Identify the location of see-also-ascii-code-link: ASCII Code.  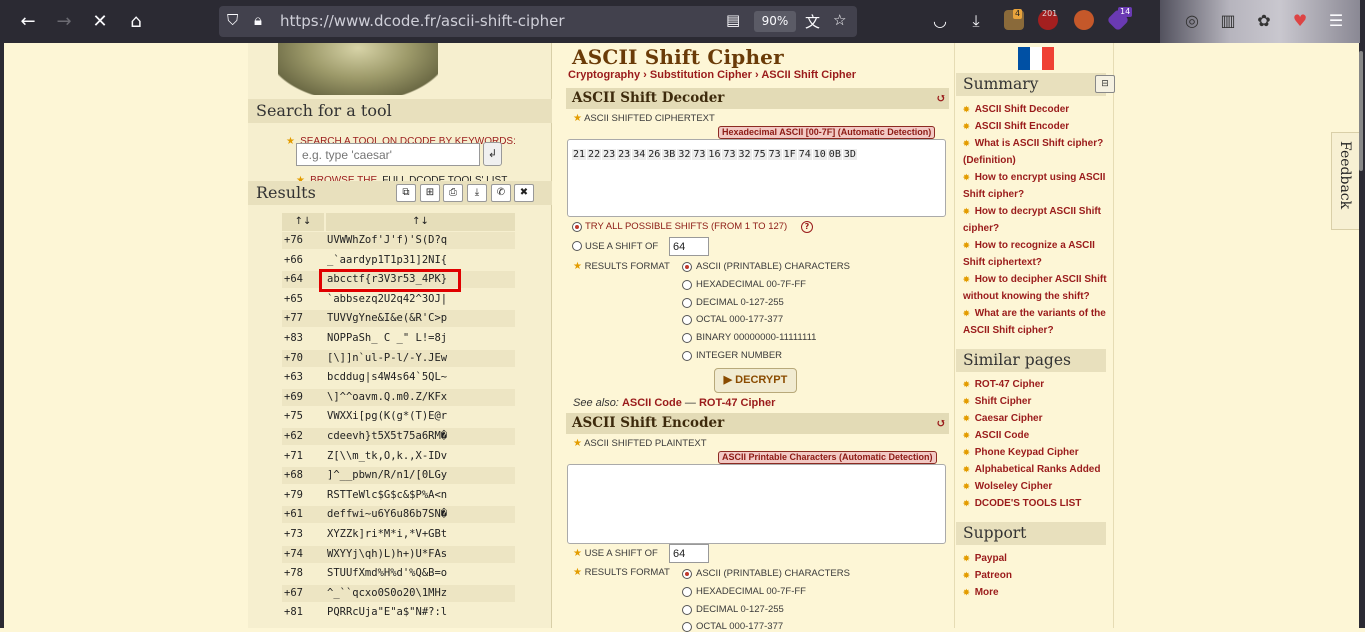
(652, 403).